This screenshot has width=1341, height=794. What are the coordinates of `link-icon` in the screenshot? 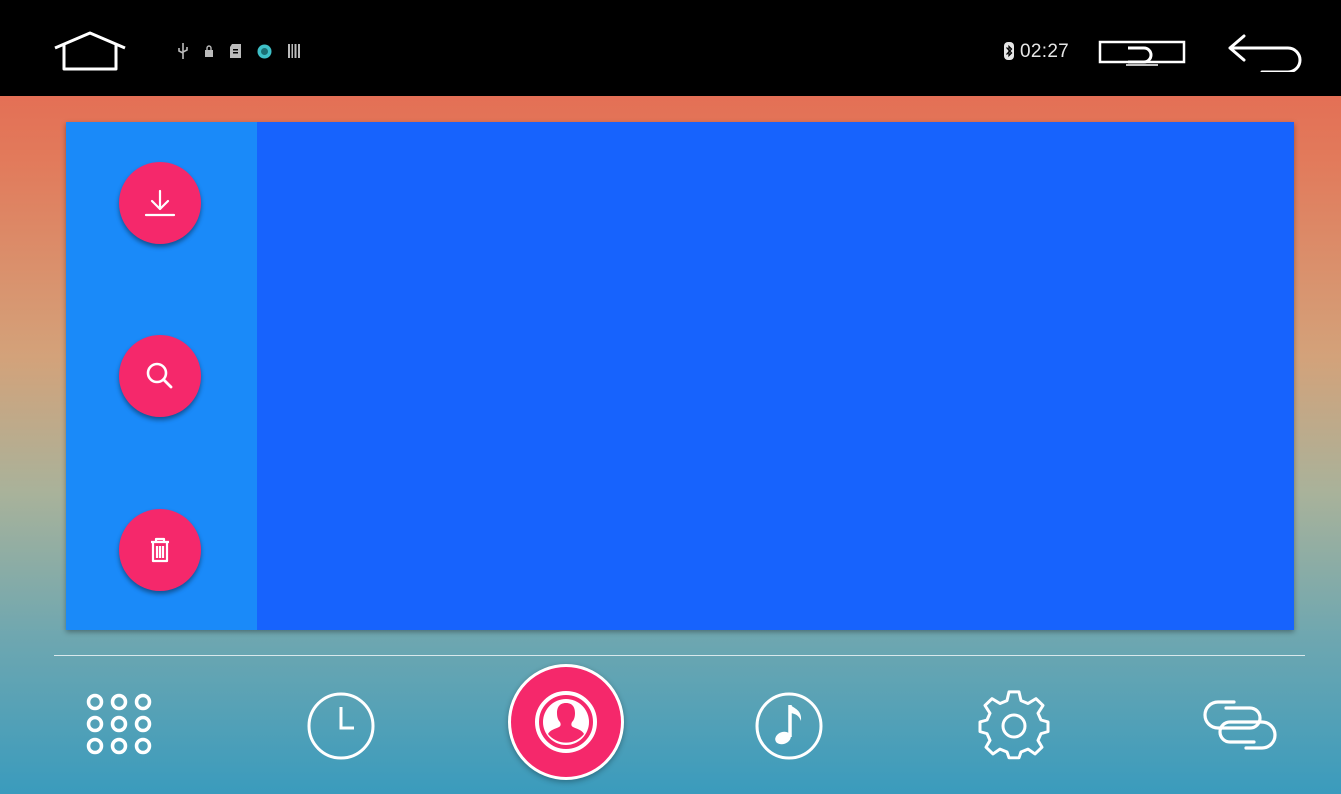 It's located at (1240, 725).